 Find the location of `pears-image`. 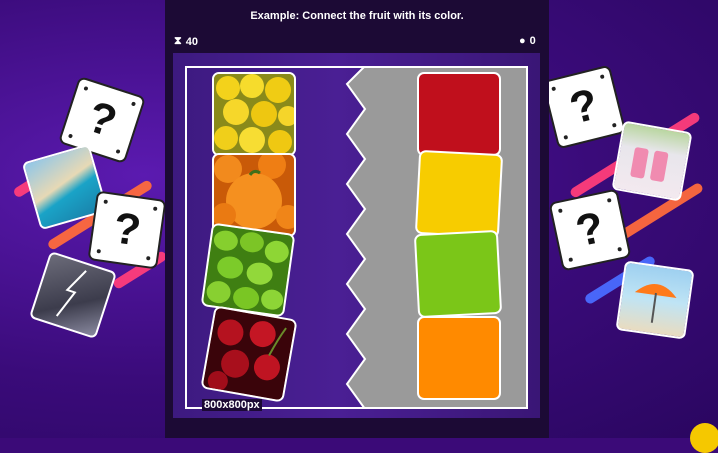

pears-image is located at coordinates (248, 270).